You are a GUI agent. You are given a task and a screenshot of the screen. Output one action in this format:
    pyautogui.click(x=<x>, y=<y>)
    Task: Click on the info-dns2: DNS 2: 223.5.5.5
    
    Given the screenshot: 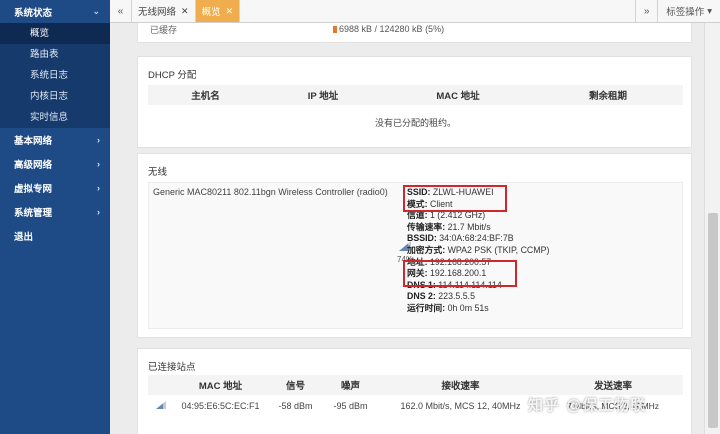 What is the action you would take?
    pyautogui.click(x=478, y=297)
    